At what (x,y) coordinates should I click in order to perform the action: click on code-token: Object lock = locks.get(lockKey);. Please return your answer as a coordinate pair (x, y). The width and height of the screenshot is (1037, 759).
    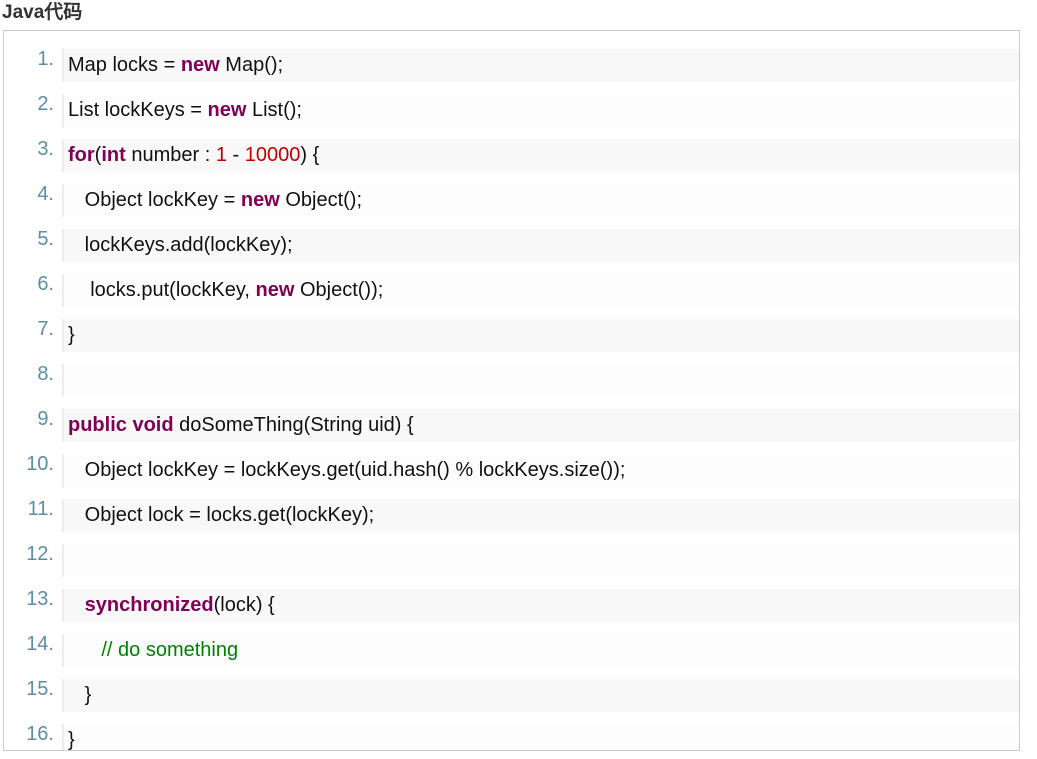
    Looking at the image, I should click on (221, 515).